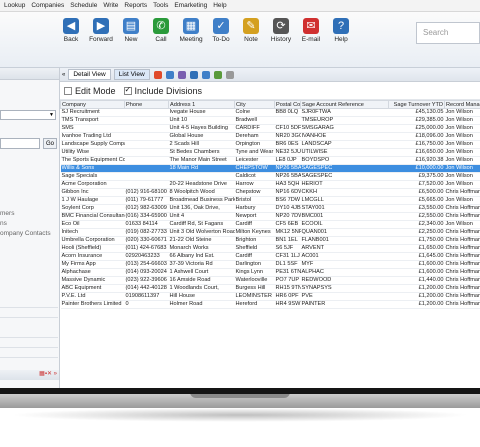 This screenshot has width=480, height=447. I want to click on table-cell: NP26 5BA, so click(287, 168).